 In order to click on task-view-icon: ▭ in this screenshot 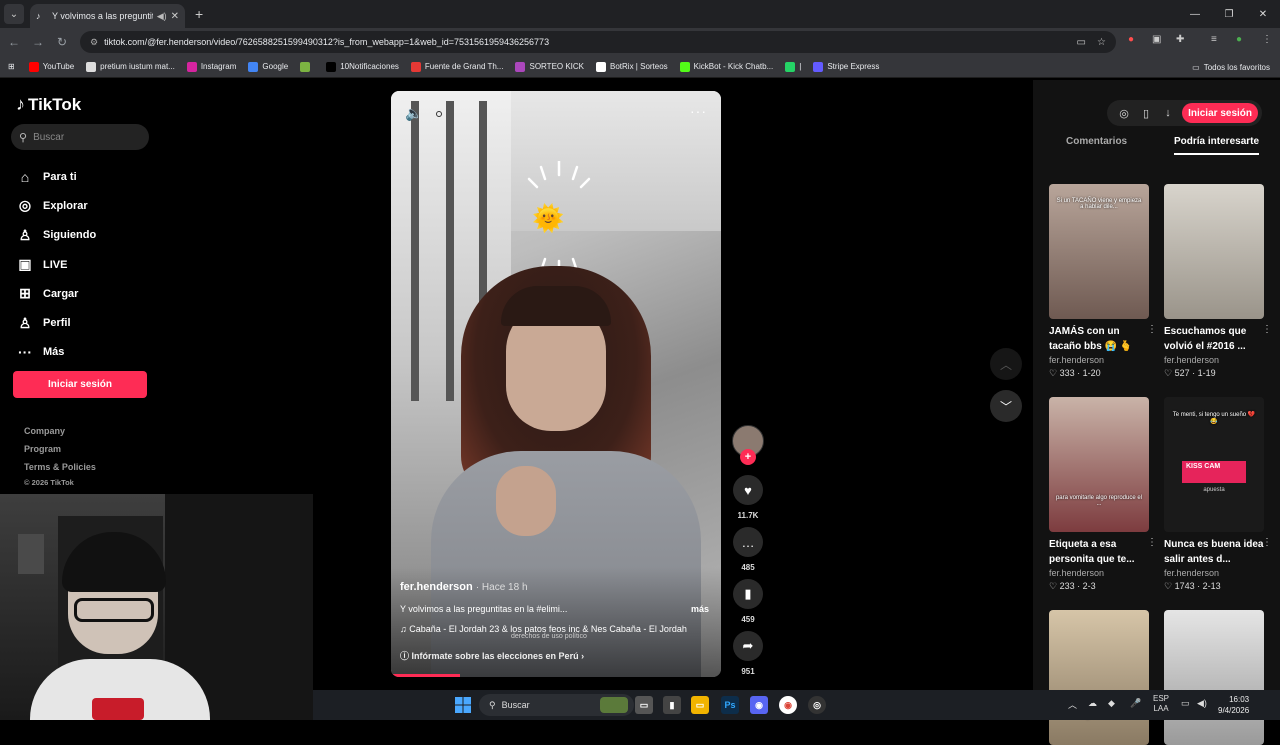, I will do `click(644, 705)`.